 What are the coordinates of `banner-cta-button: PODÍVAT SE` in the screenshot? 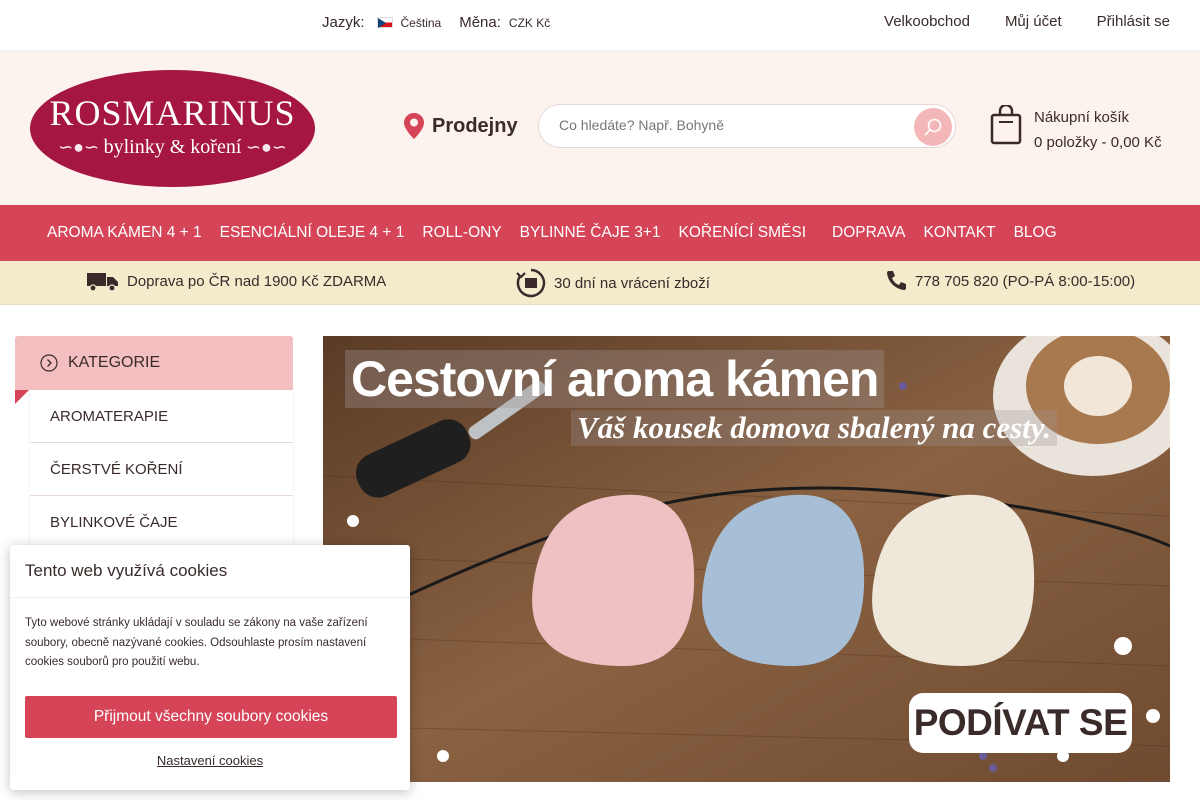 It's located at (1020, 723).